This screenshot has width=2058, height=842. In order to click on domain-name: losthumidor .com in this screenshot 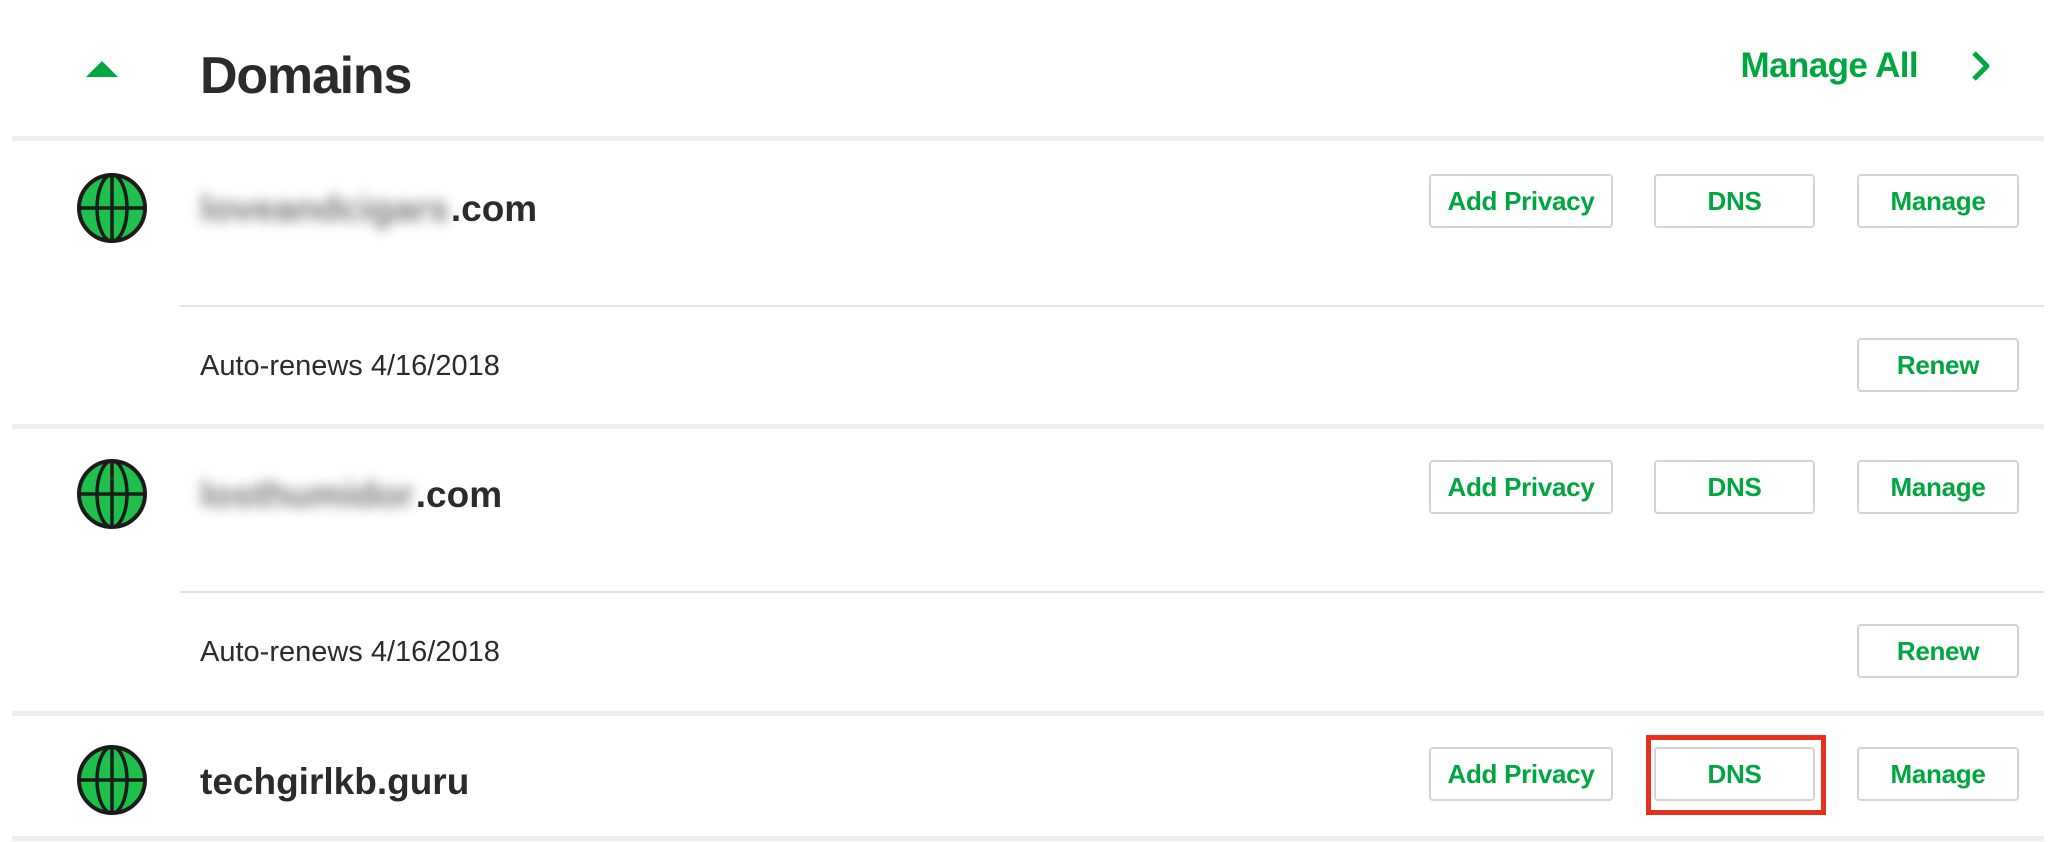, I will do `click(351, 495)`.